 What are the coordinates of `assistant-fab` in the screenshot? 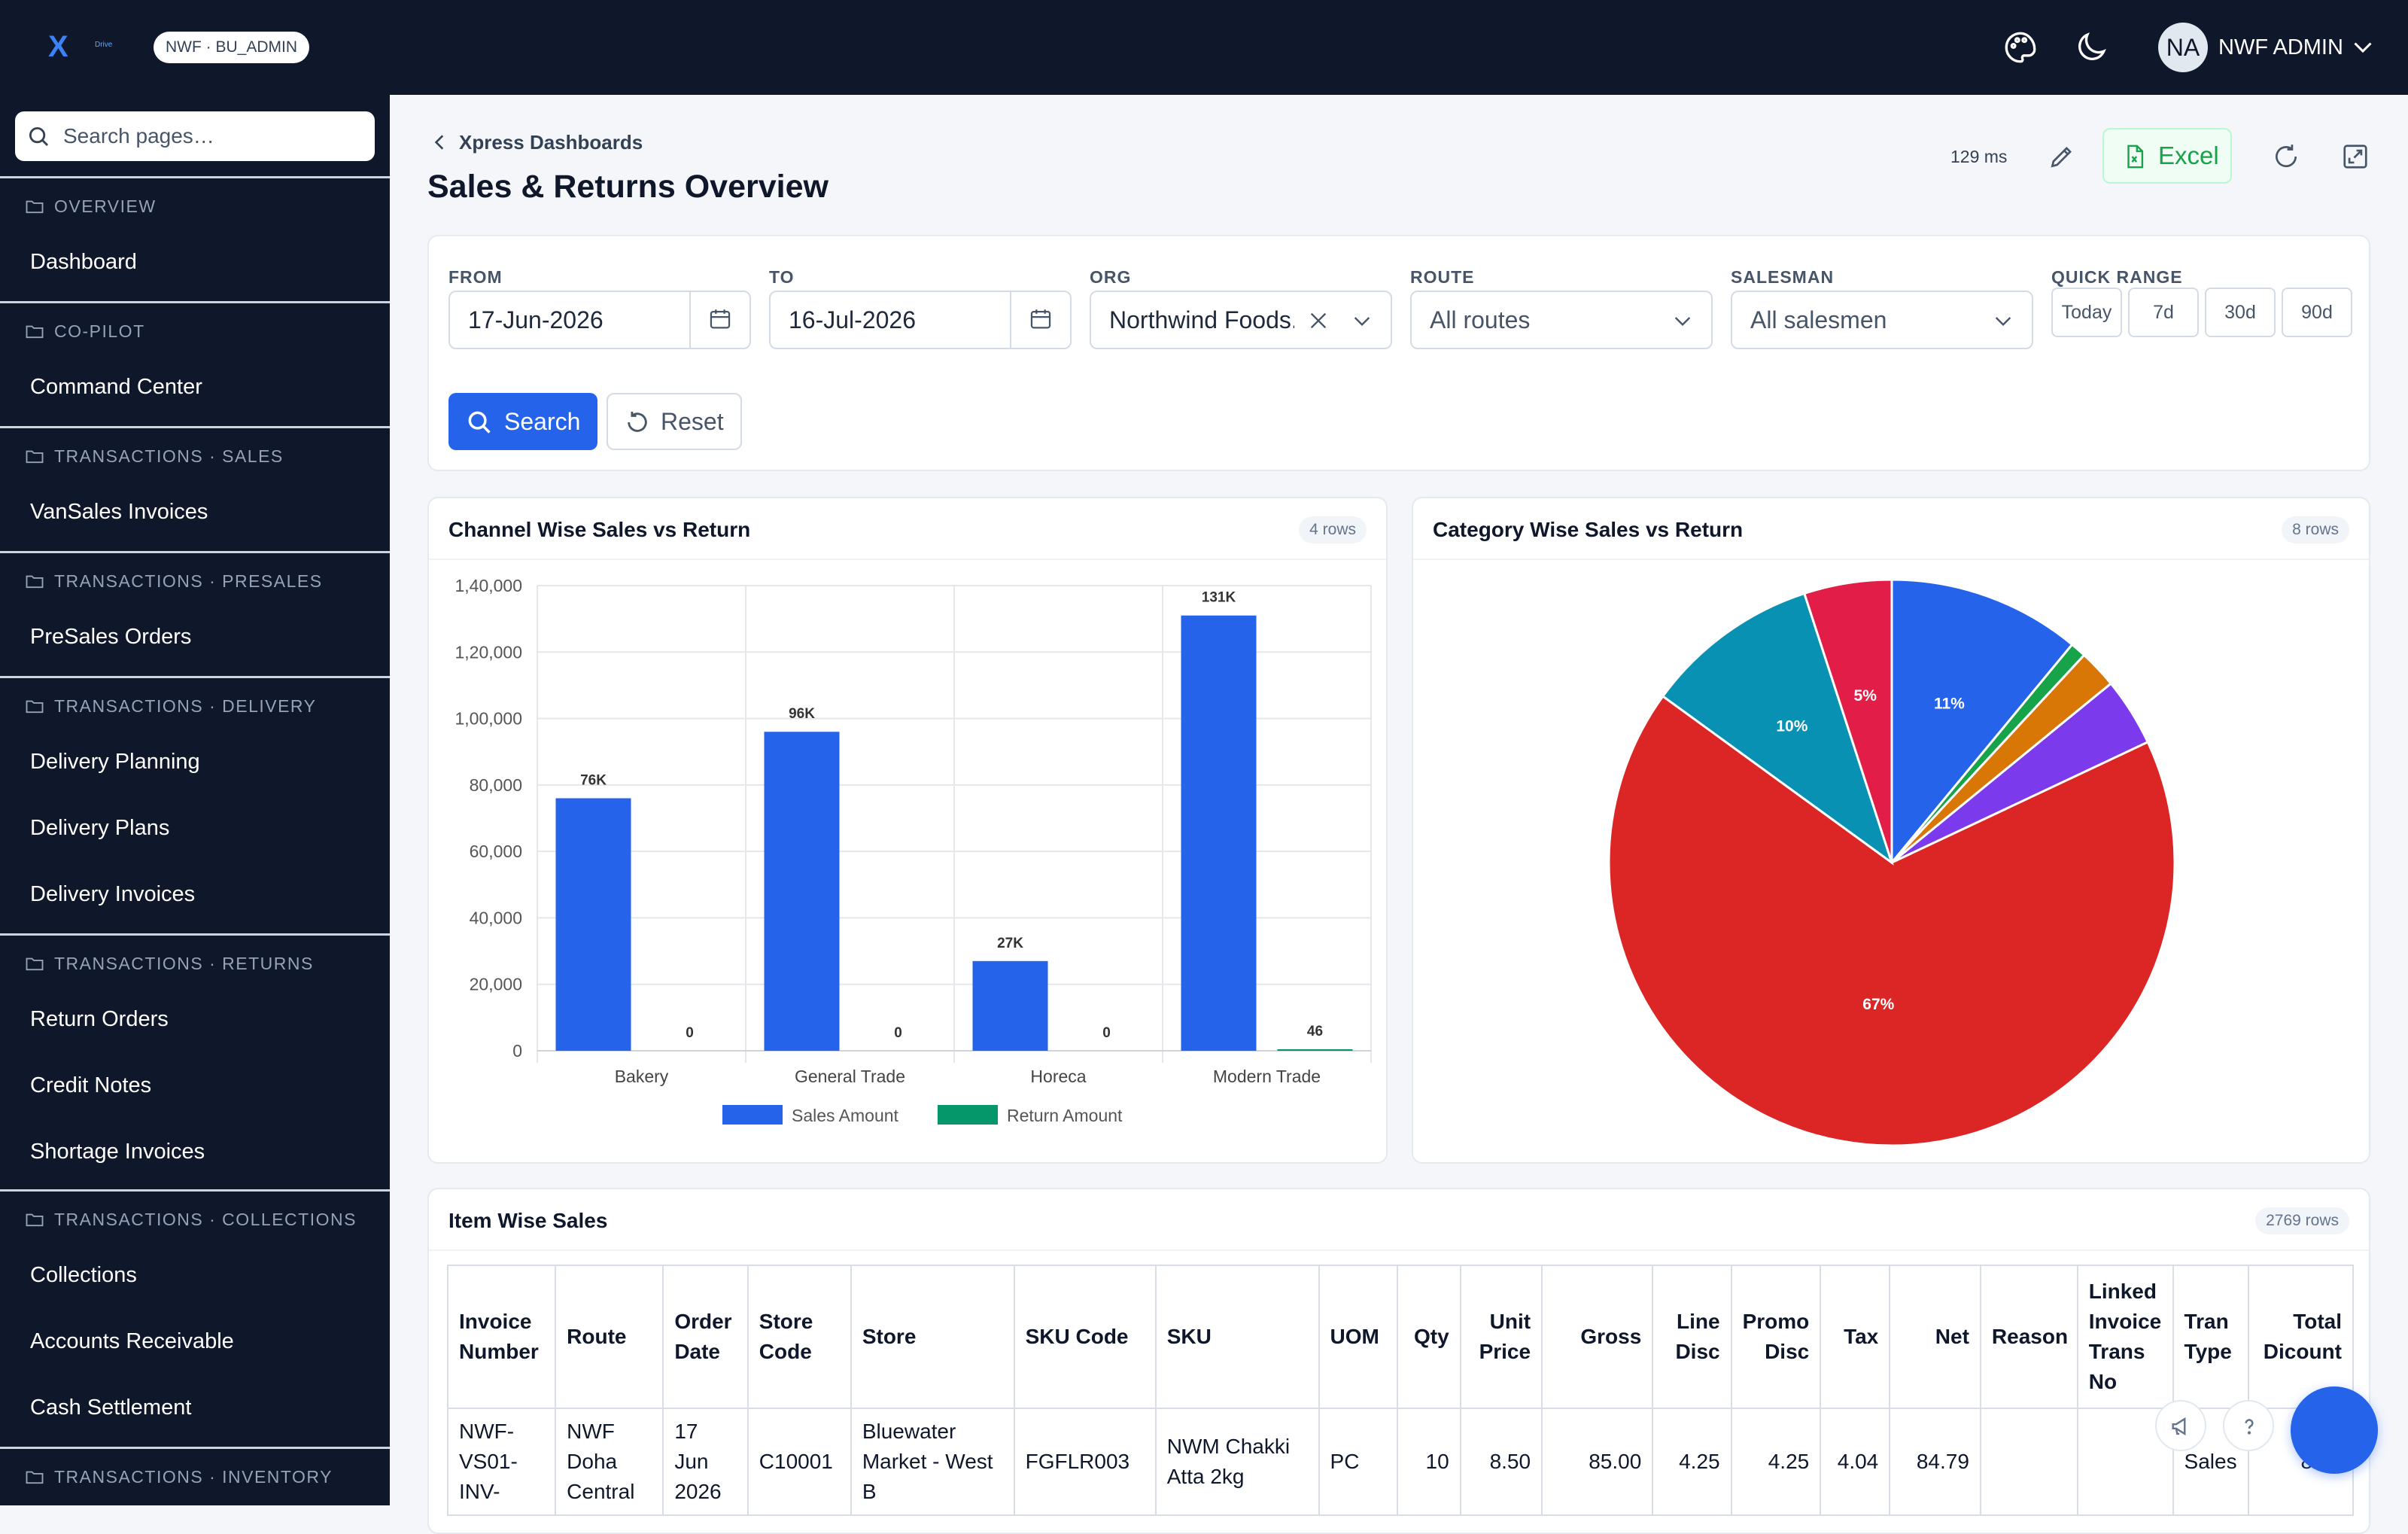 It's located at (2334, 1430).